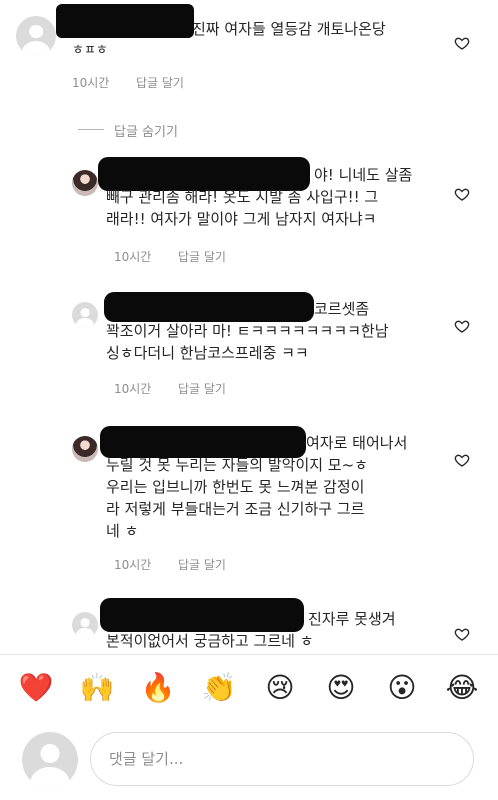 This screenshot has width=498, height=800. I want to click on comment-text-line: 야! 니네도 살좀, so click(363, 175).